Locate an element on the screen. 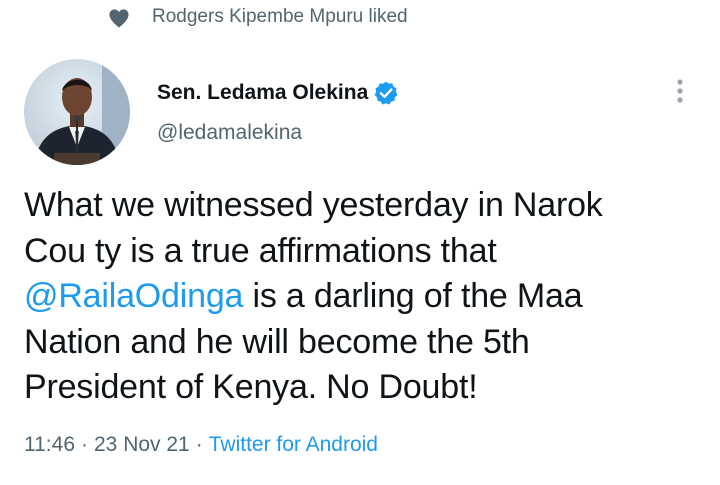  more-options-icon is located at coordinates (680, 91).